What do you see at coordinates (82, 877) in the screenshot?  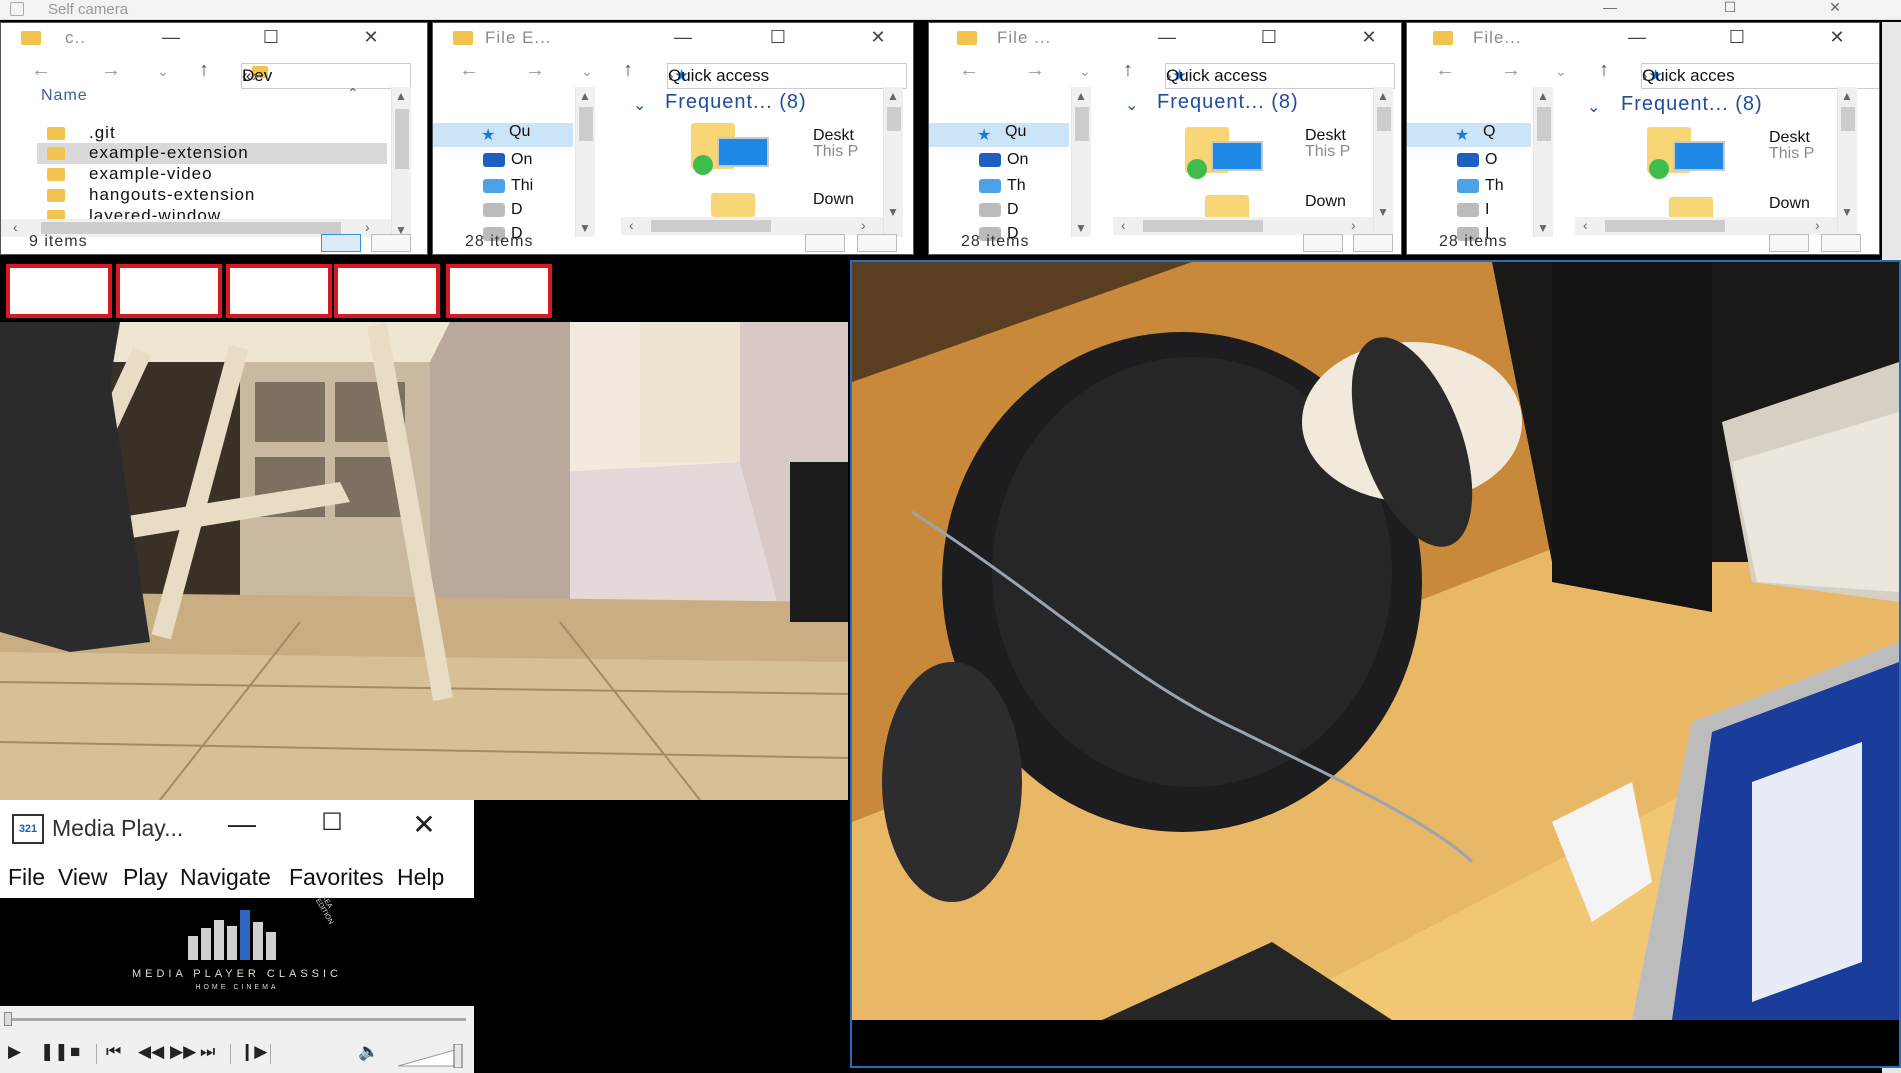 I see `menu-view: View` at bounding box center [82, 877].